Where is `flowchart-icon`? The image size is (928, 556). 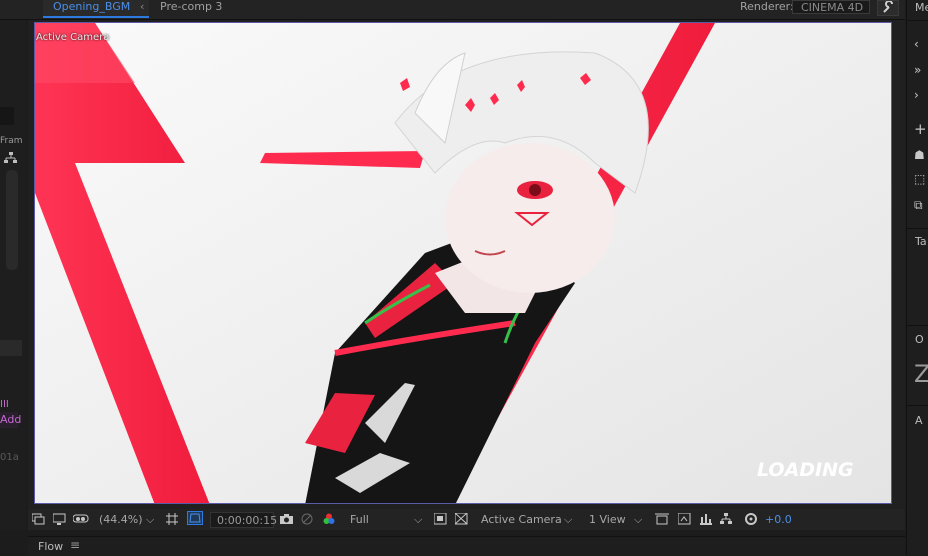 flowchart-icon is located at coordinates (726, 519).